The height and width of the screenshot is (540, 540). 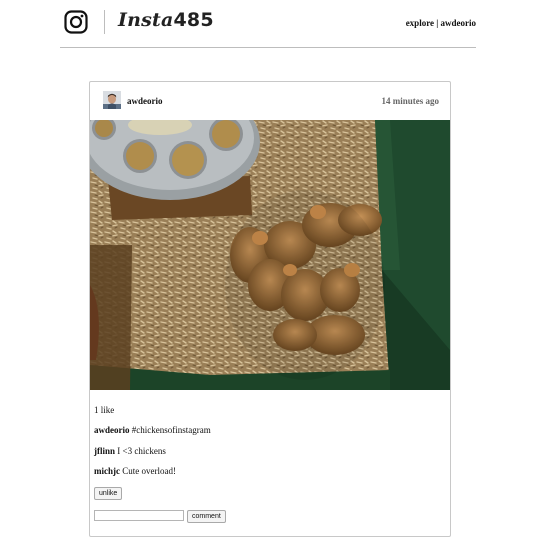 What do you see at coordinates (108, 493) in the screenshot?
I see `unlike-button: unlike` at bounding box center [108, 493].